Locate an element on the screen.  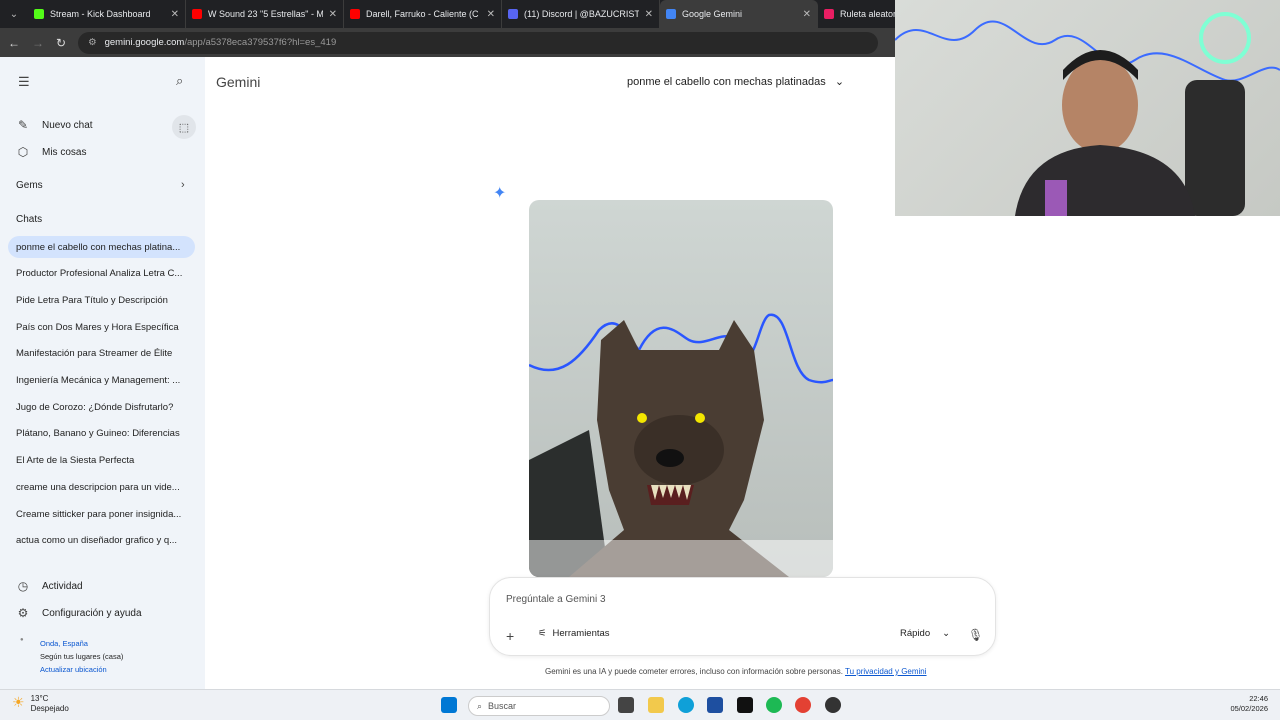
weather-icon: ☀ is located at coordinates (18, 702).